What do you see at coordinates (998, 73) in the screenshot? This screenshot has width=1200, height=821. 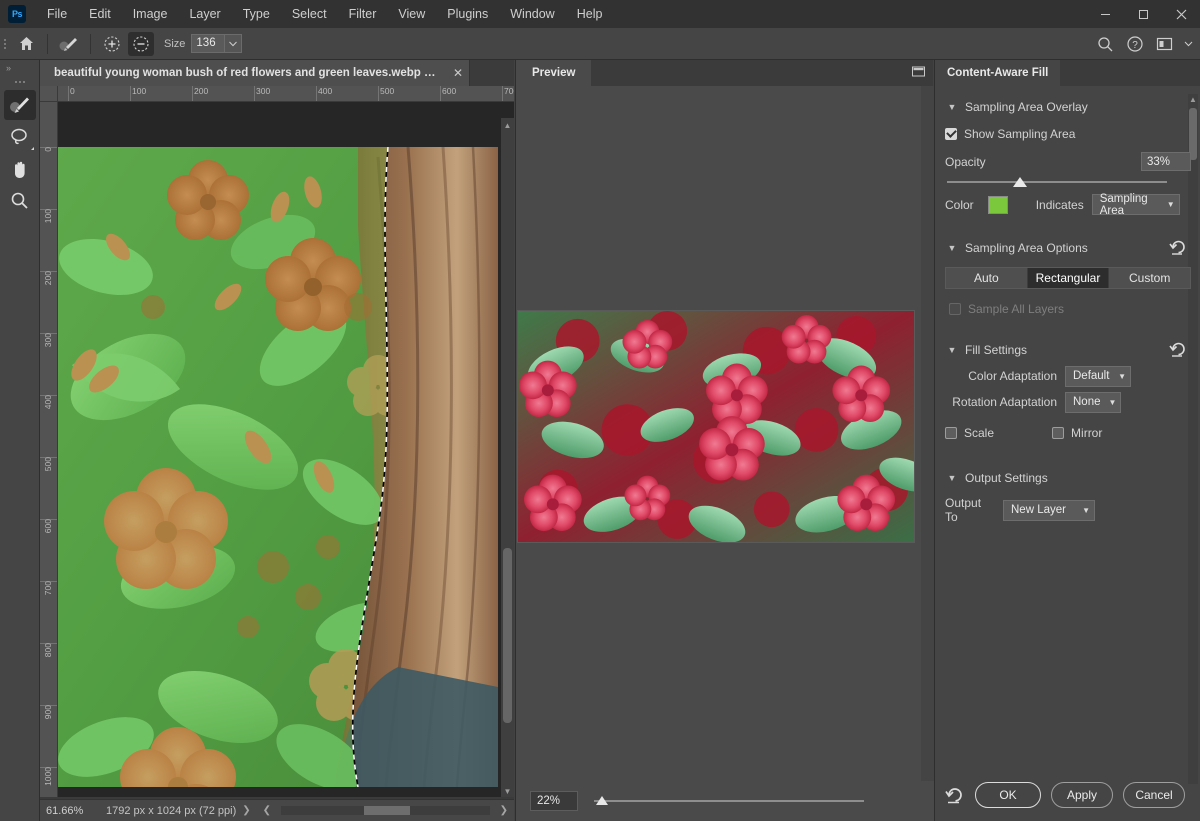 I see `tab-content-aware-fill: Content-Aware Fill` at bounding box center [998, 73].